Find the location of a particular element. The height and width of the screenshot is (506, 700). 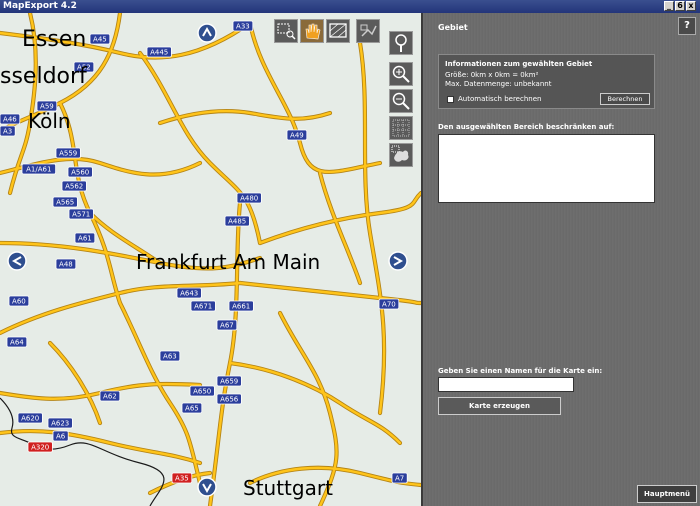

pan-down-icon is located at coordinates (207, 487).